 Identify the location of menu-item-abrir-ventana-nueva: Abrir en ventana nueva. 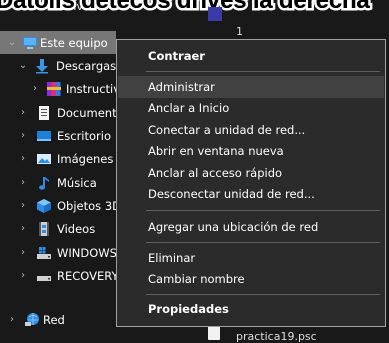
(251, 151).